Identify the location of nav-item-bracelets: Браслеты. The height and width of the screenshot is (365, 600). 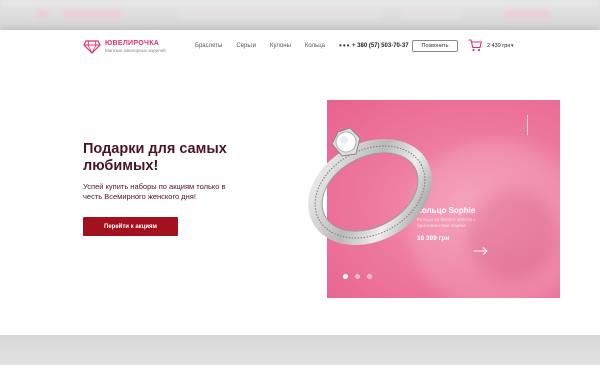
(208, 46).